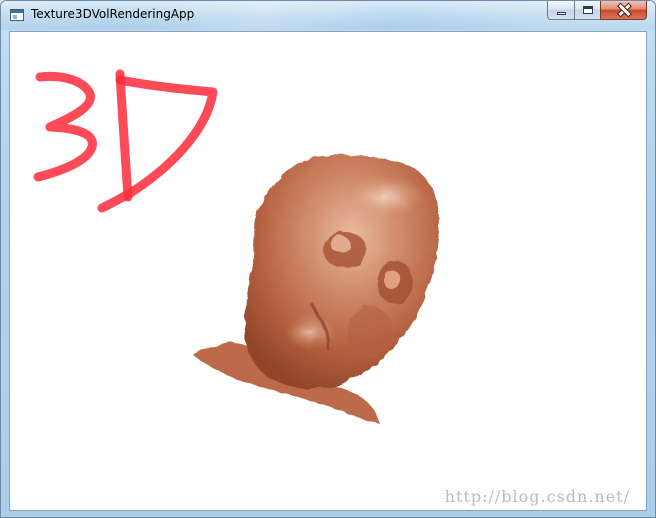 The image size is (656, 518). What do you see at coordinates (124, 135) in the screenshot?
I see `annotation-letter-d-stem` at bounding box center [124, 135].